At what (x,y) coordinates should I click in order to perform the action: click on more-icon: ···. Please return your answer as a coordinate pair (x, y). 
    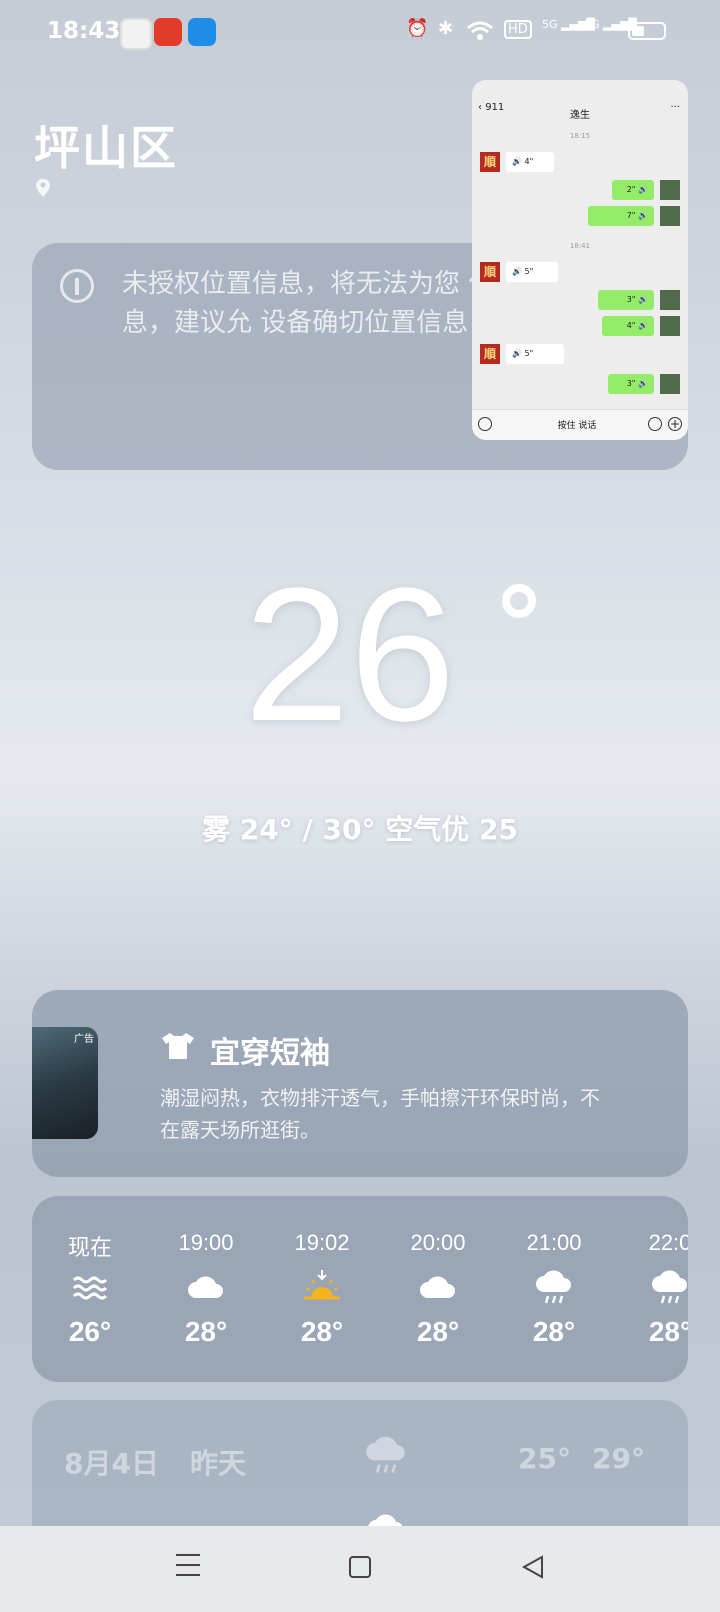
    Looking at the image, I should click on (675, 107).